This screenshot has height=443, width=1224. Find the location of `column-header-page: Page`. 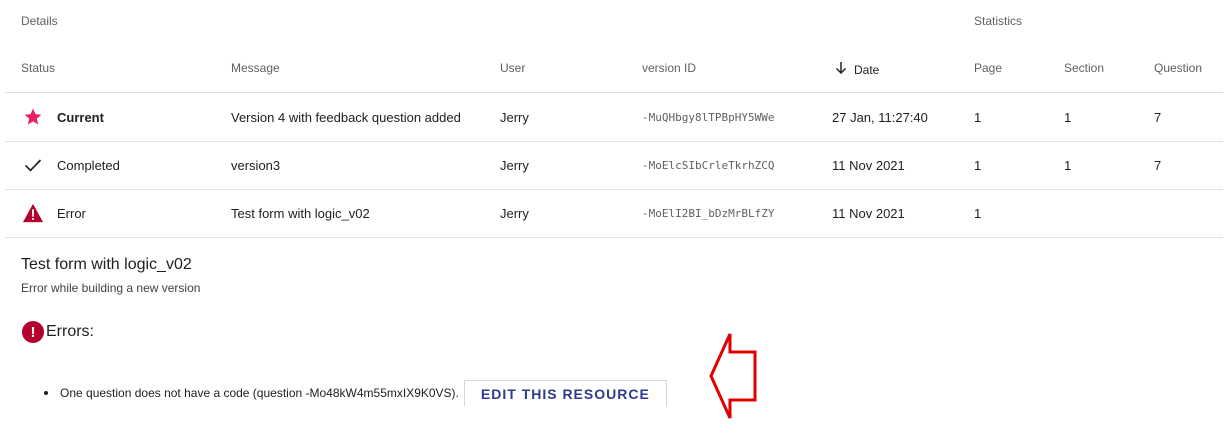

column-header-page: Page is located at coordinates (988, 68).